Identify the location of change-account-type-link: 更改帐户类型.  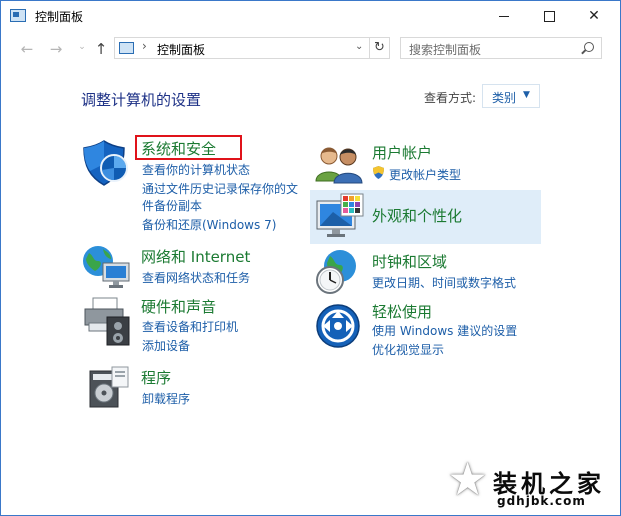
(425, 174).